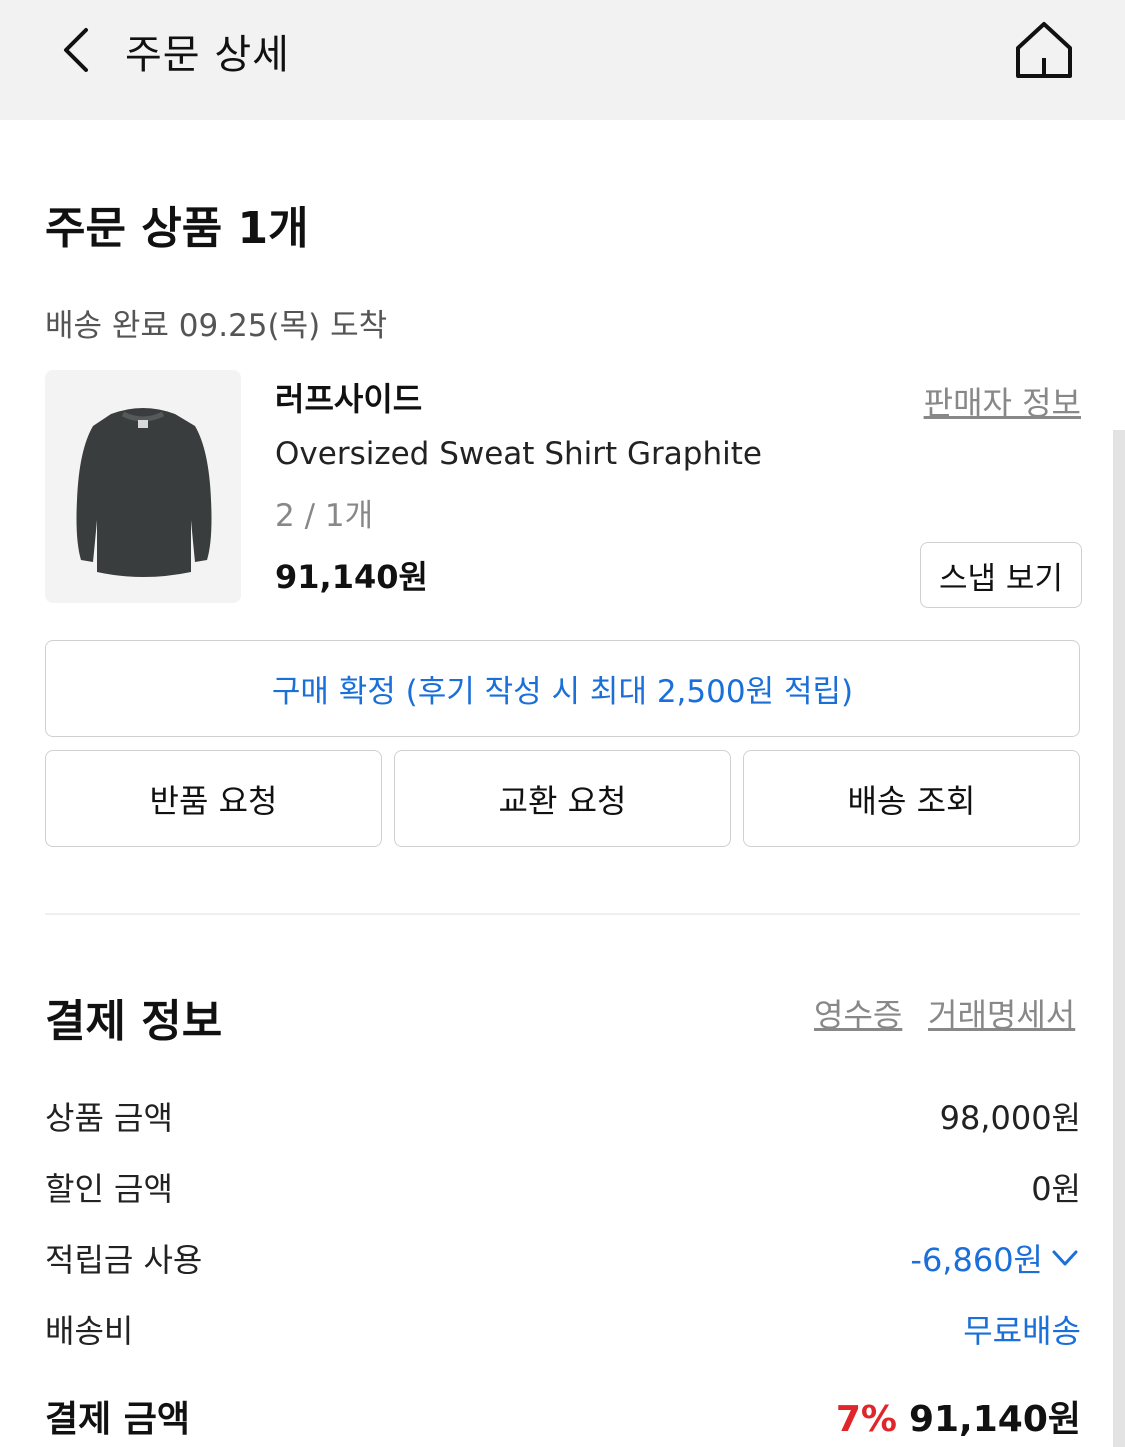  What do you see at coordinates (1065, 1258) in the screenshot?
I see `chevron-down-icon` at bounding box center [1065, 1258].